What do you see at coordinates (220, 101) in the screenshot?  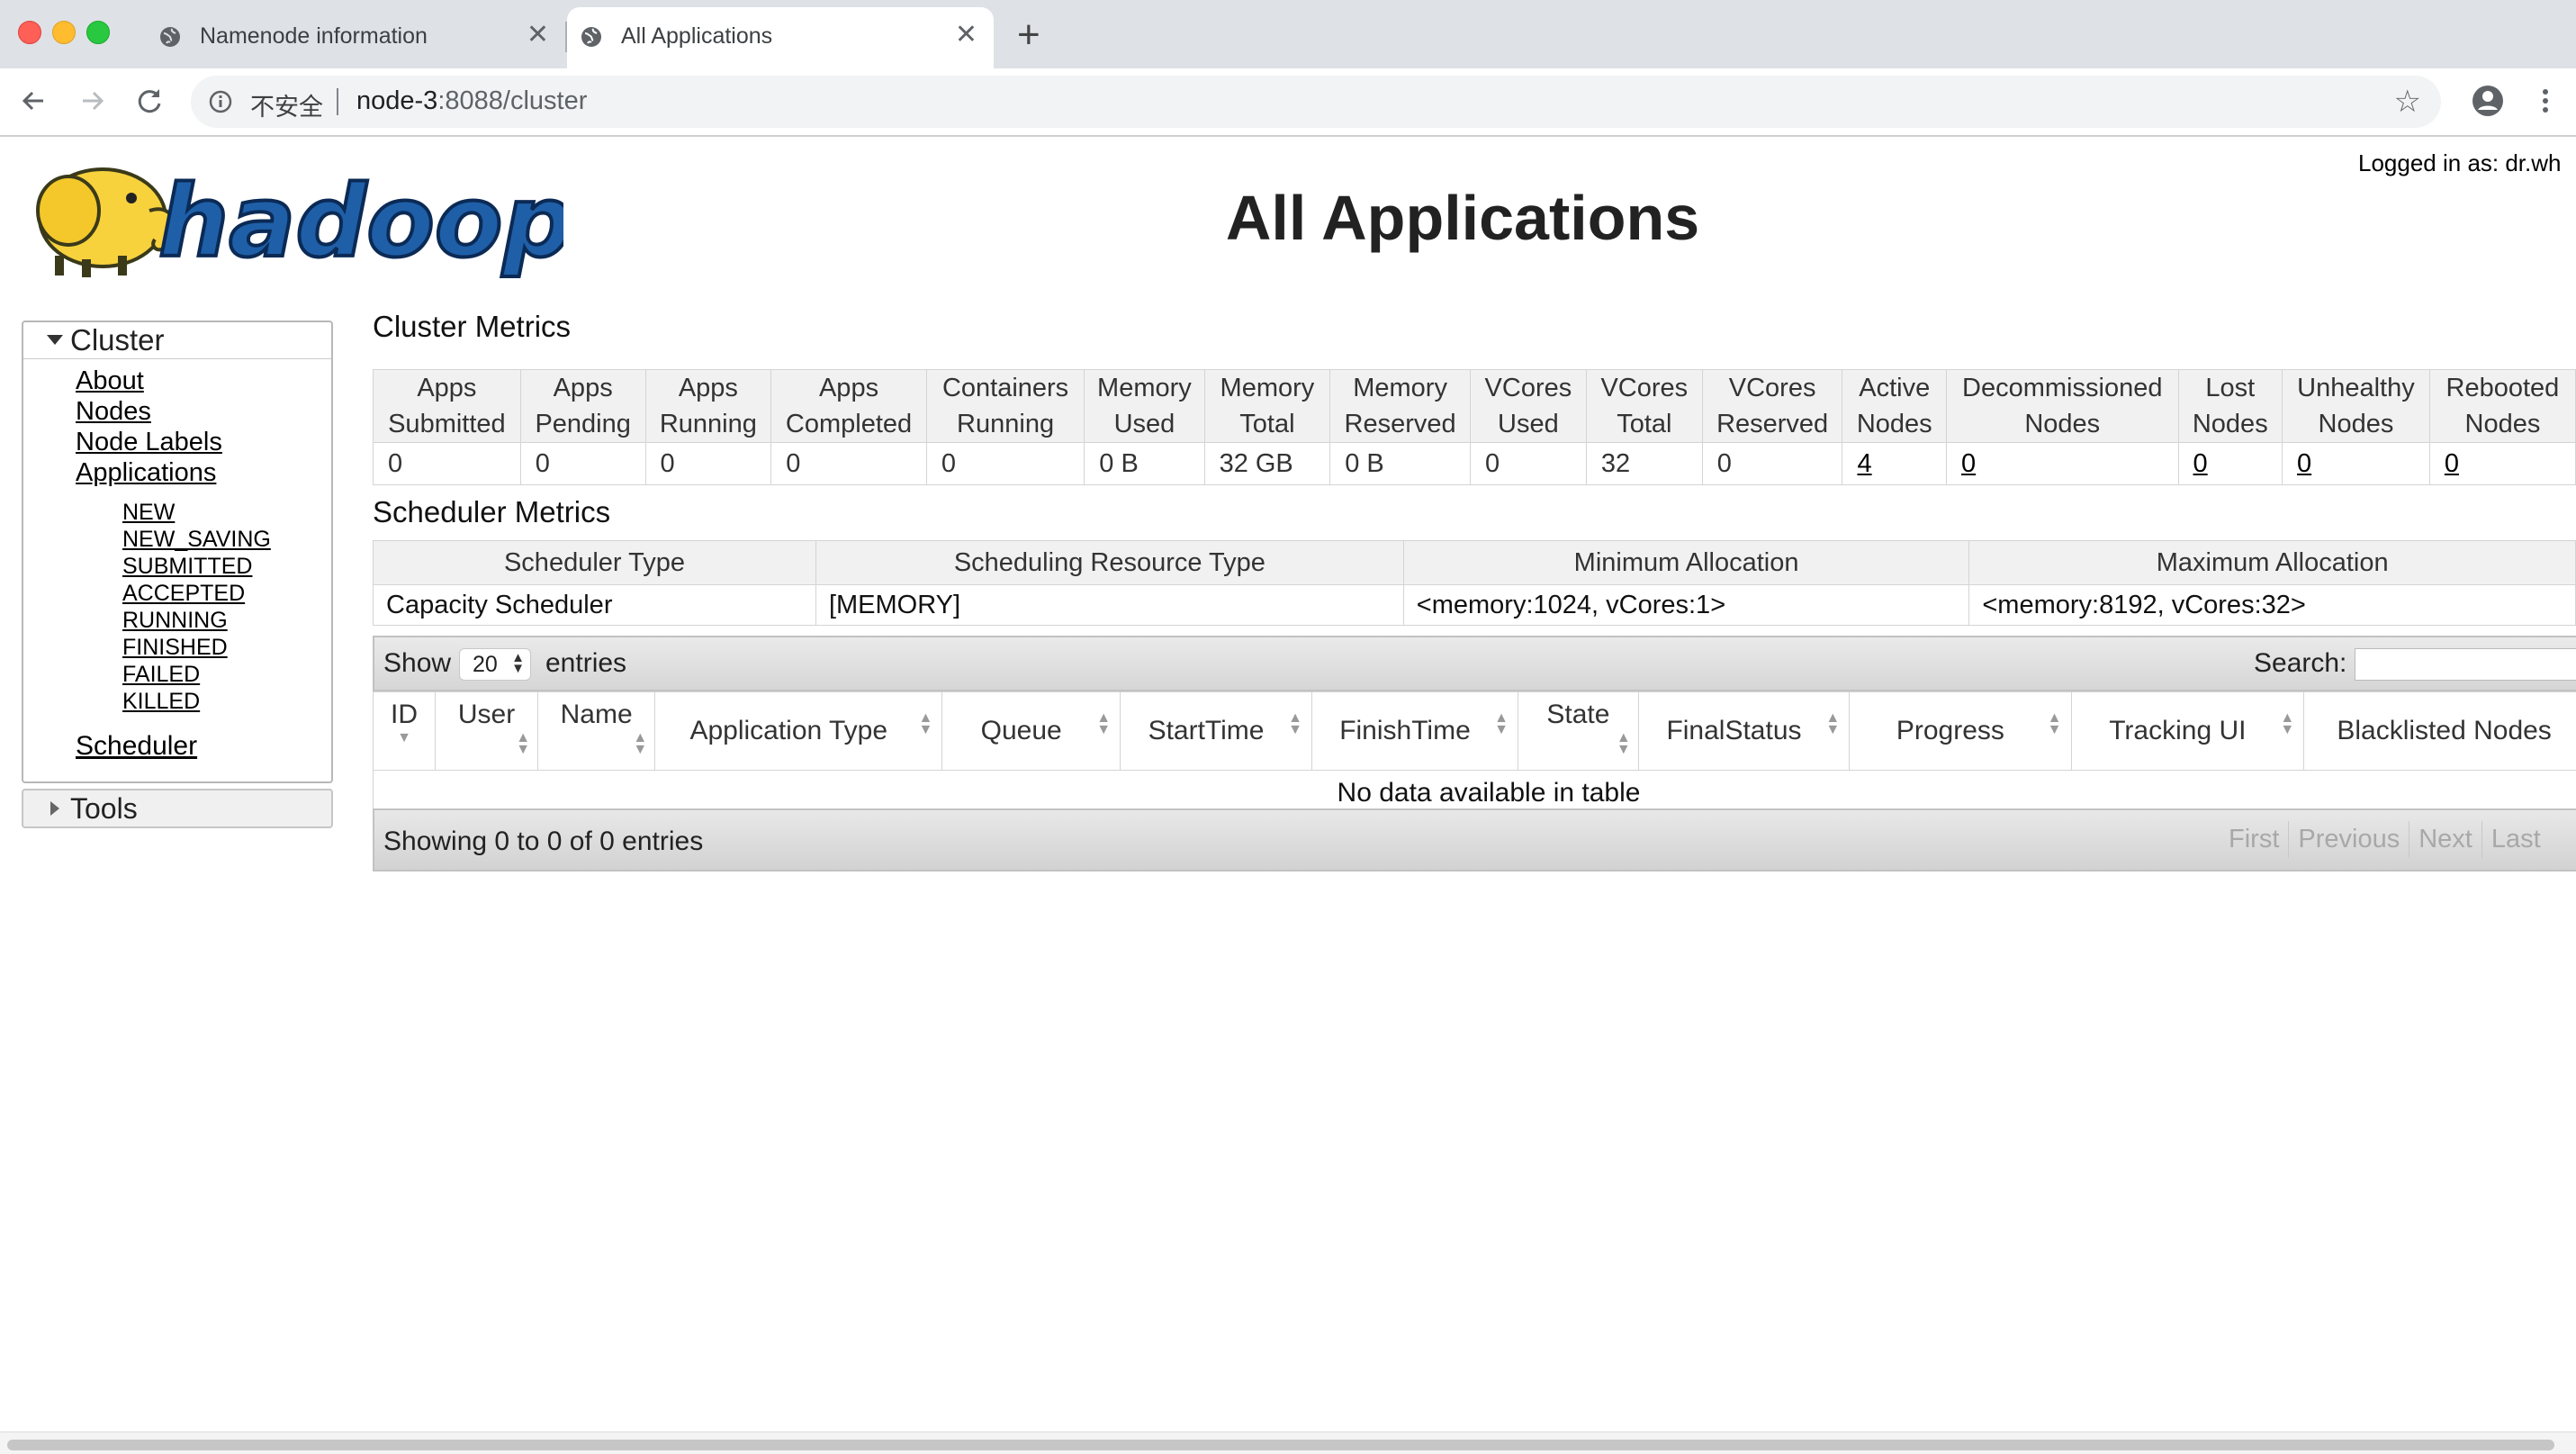 I see `info-icon` at bounding box center [220, 101].